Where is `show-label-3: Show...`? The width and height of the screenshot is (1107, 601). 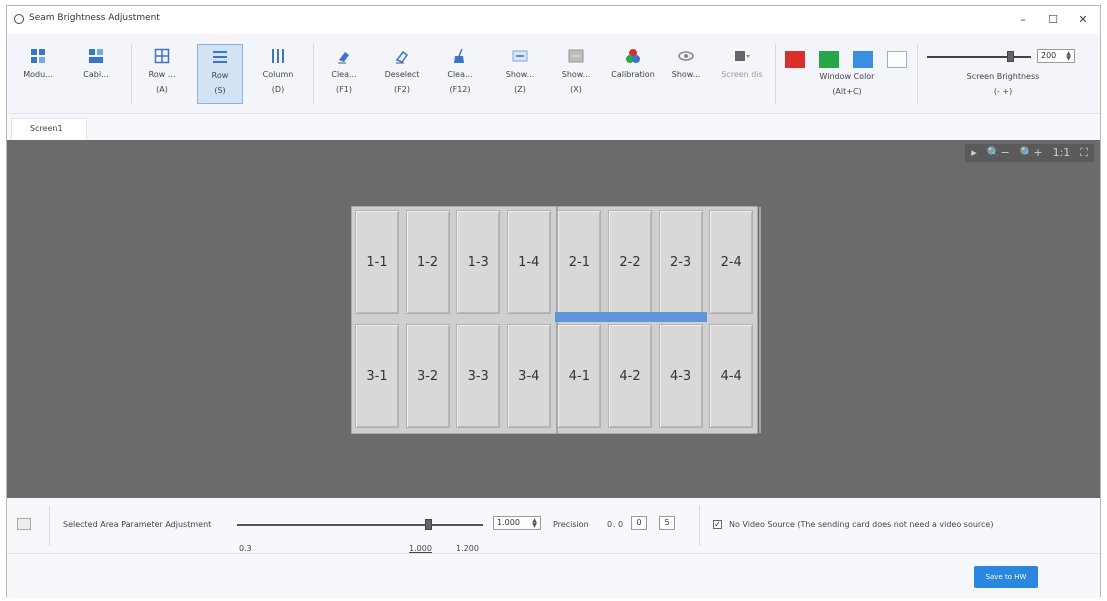
show-label-3: Show... is located at coordinates (686, 74).